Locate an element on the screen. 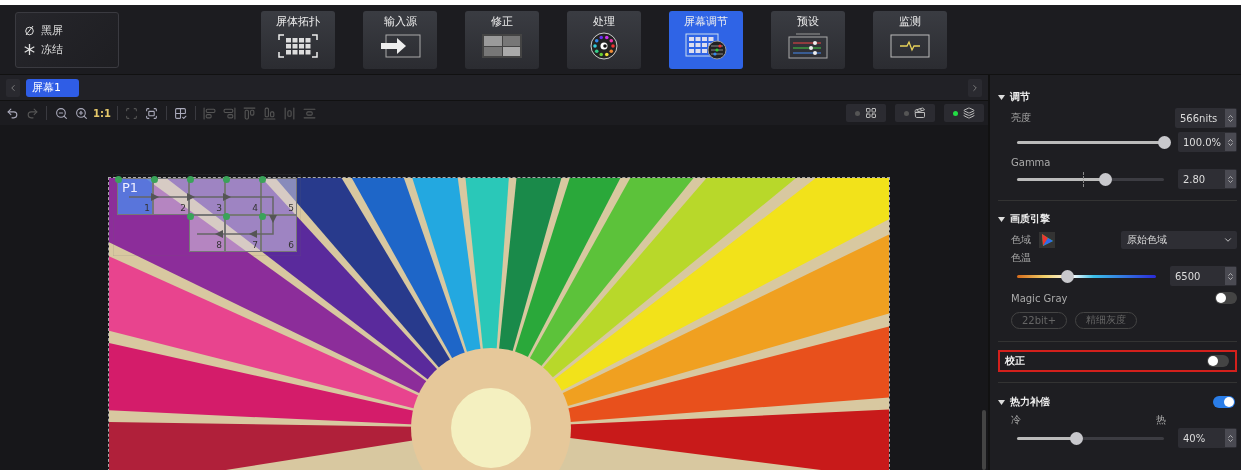  section-title: 调节 is located at coordinates (1020, 97).